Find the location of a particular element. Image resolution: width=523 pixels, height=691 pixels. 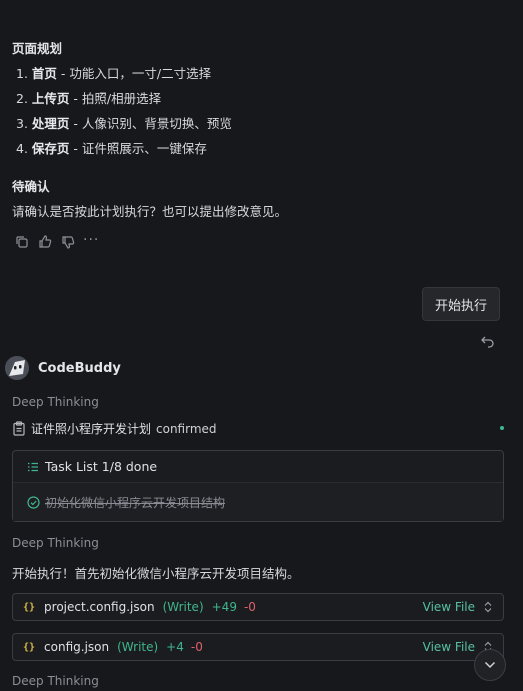

deep-thinking-label-2: Deep Thinking is located at coordinates (55, 543).